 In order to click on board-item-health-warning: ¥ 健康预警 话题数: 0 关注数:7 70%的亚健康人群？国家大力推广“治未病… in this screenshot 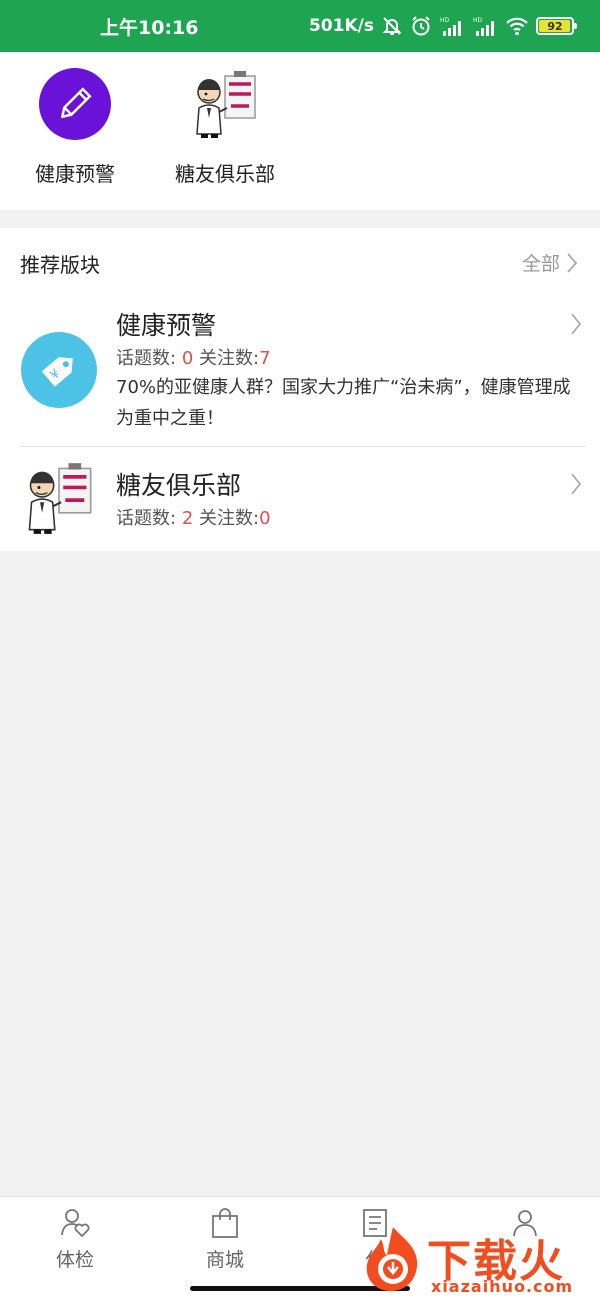, I will do `click(300, 371)`.